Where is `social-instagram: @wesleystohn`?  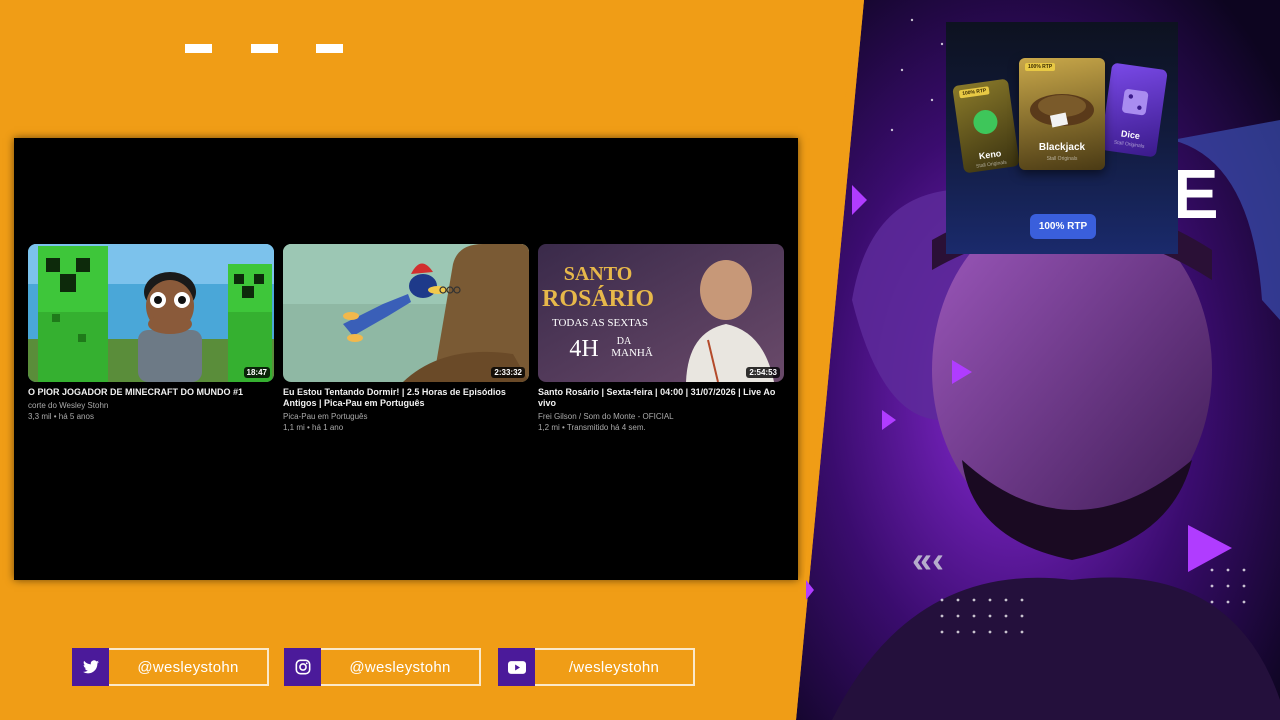 social-instagram: @wesleystohn is located at coordinates (382, 667).